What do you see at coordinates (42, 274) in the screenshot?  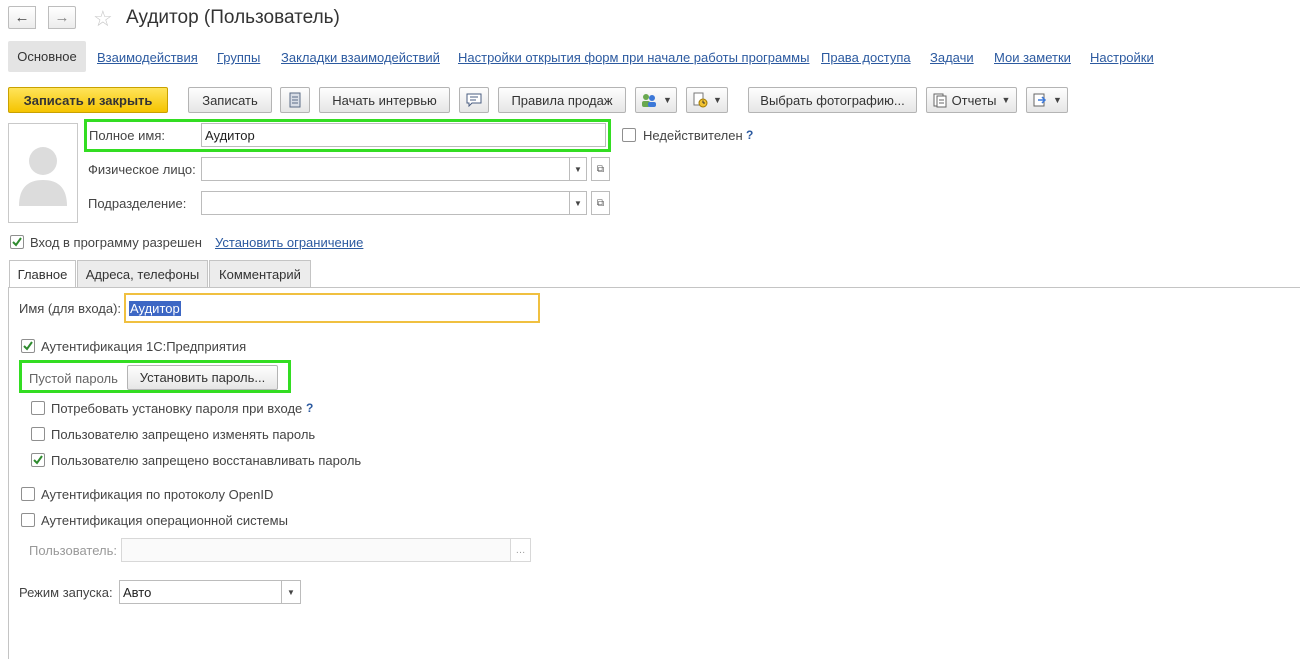 I see `tab-main: Главное` at bounding box center [42, 274].